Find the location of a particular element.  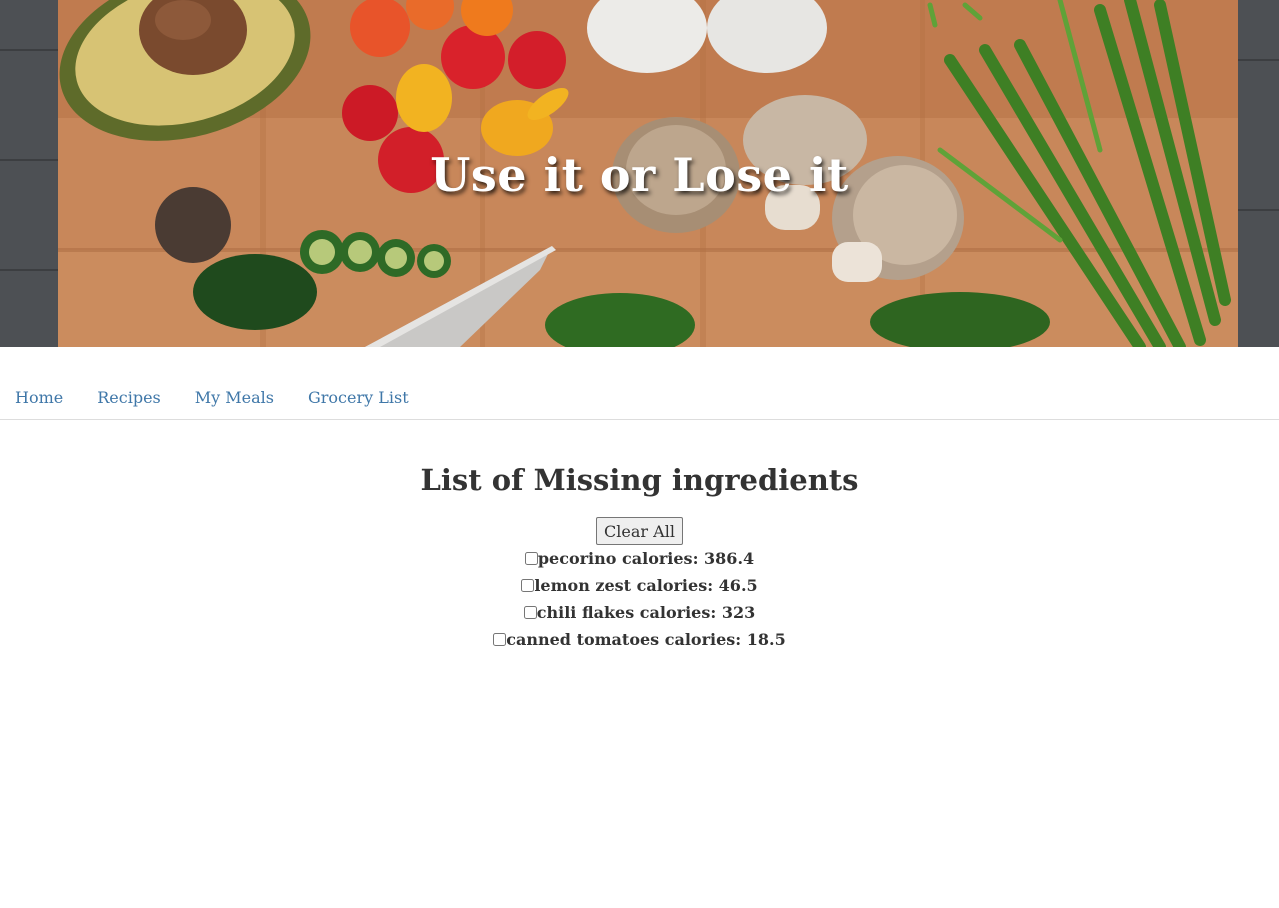

nav-item-my-meals: My Meals is located at coordinates (234, 397).